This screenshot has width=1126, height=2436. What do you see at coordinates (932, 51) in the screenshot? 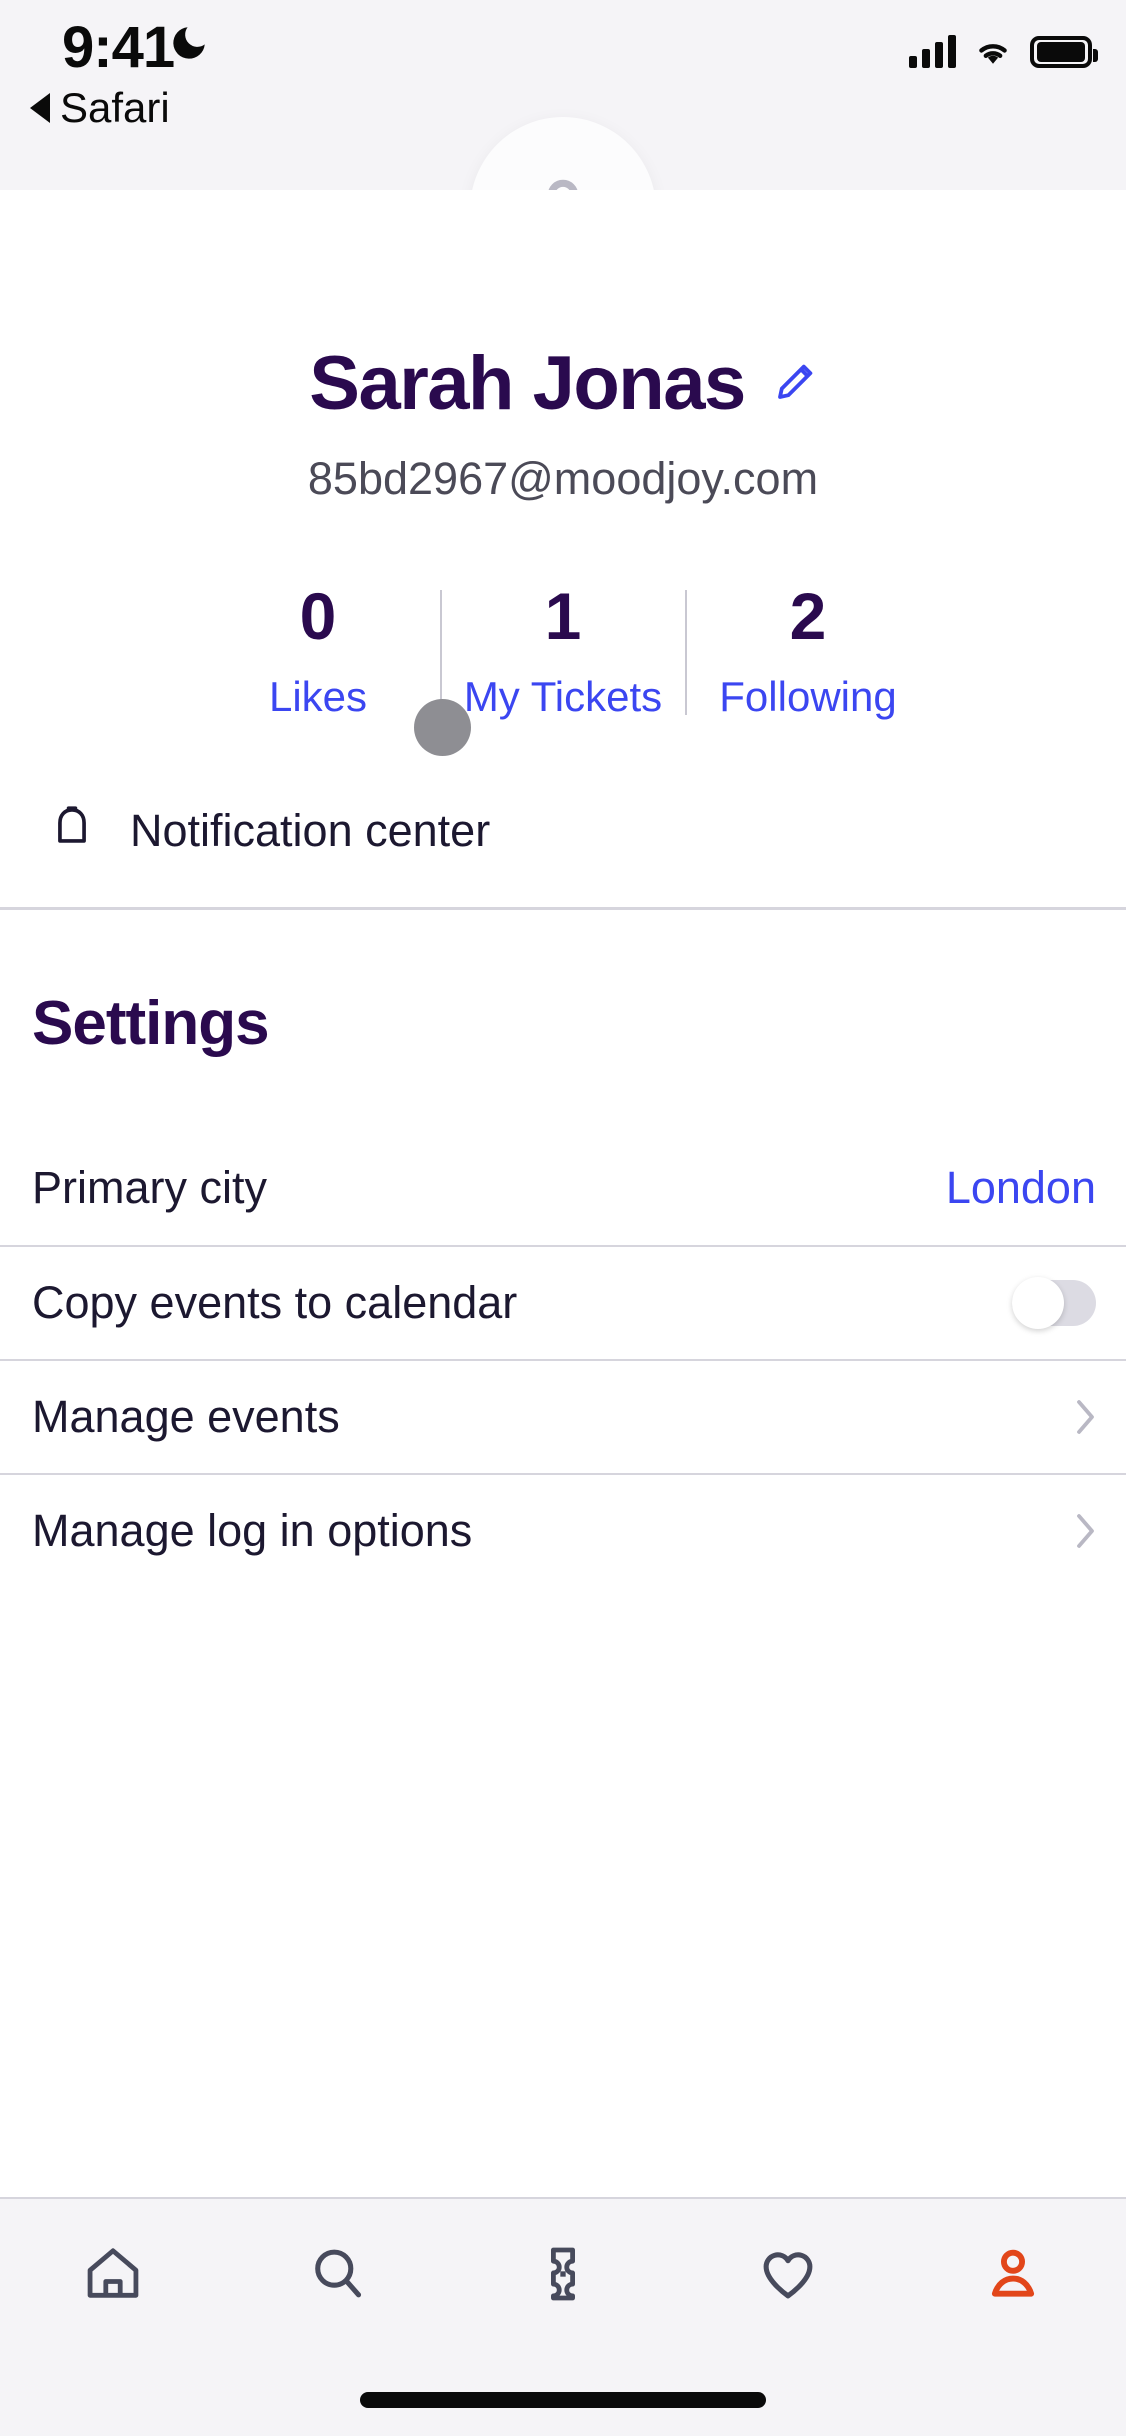
I see `cellular-bars-icon` at bounding box center [932, 51].